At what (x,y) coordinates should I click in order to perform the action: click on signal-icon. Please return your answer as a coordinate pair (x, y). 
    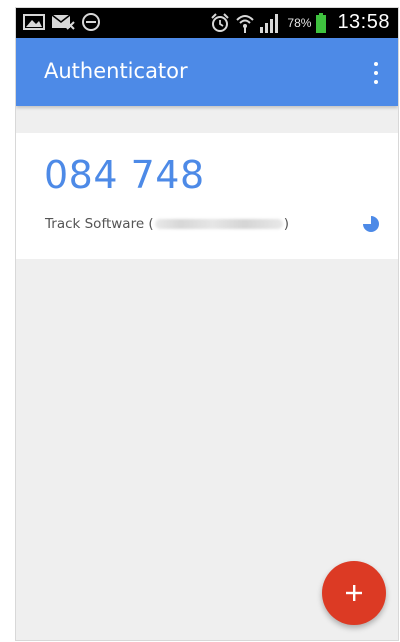
    Looking at the image, I should click on (270, 23).